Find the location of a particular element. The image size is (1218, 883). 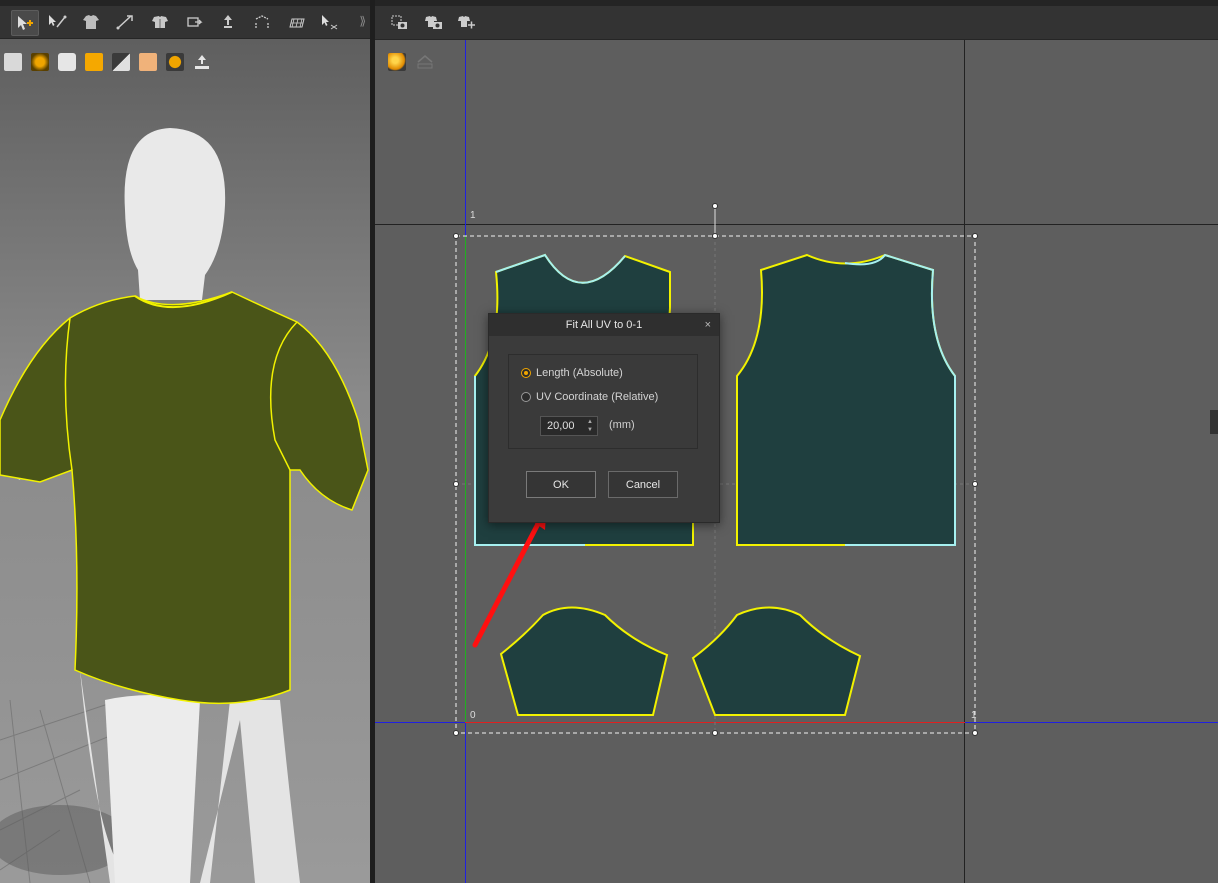

ok-button: OK is located at coordinates (561, 484).